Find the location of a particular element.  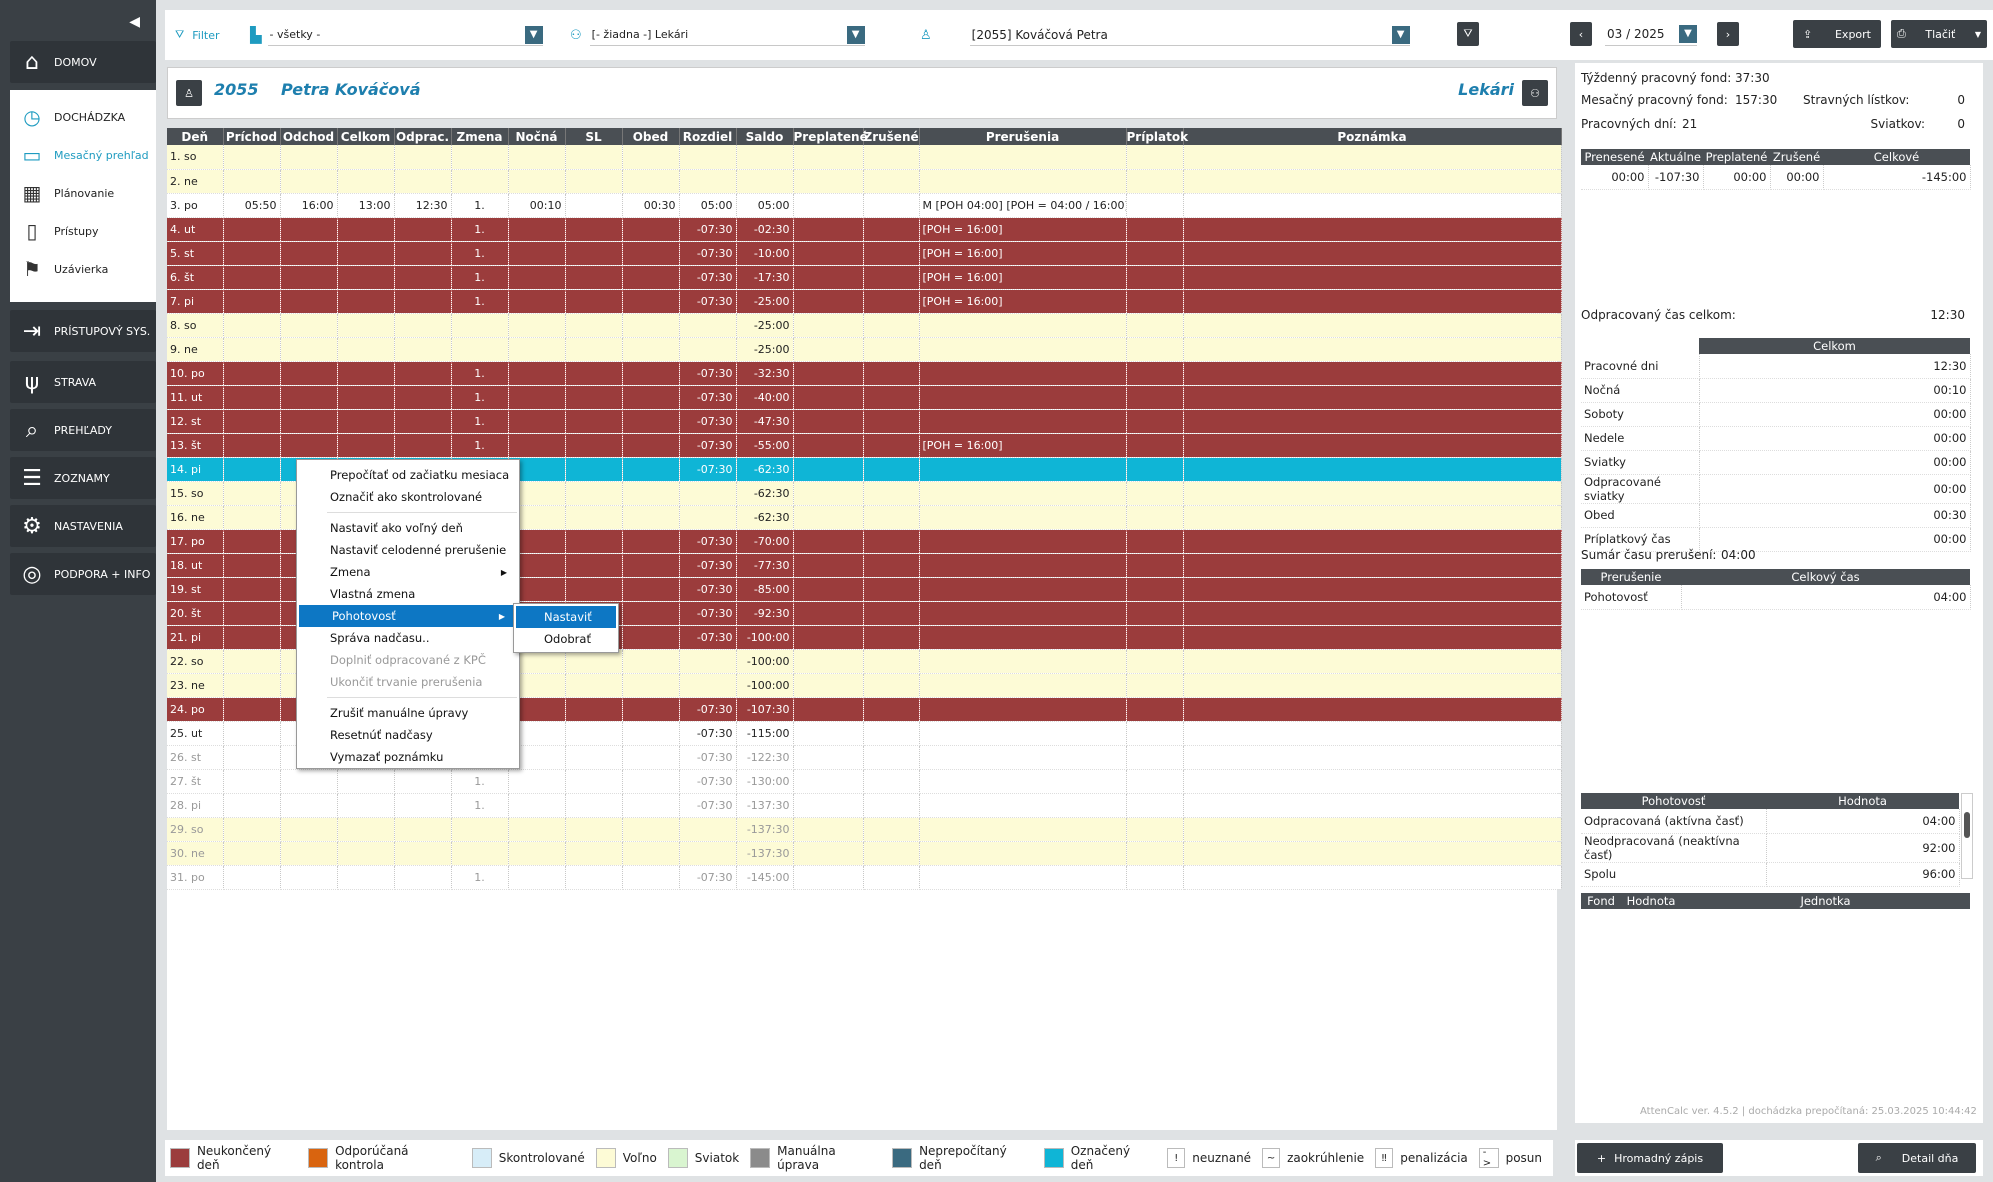

table-cell: 3. po is located at coordinates (195, 205).